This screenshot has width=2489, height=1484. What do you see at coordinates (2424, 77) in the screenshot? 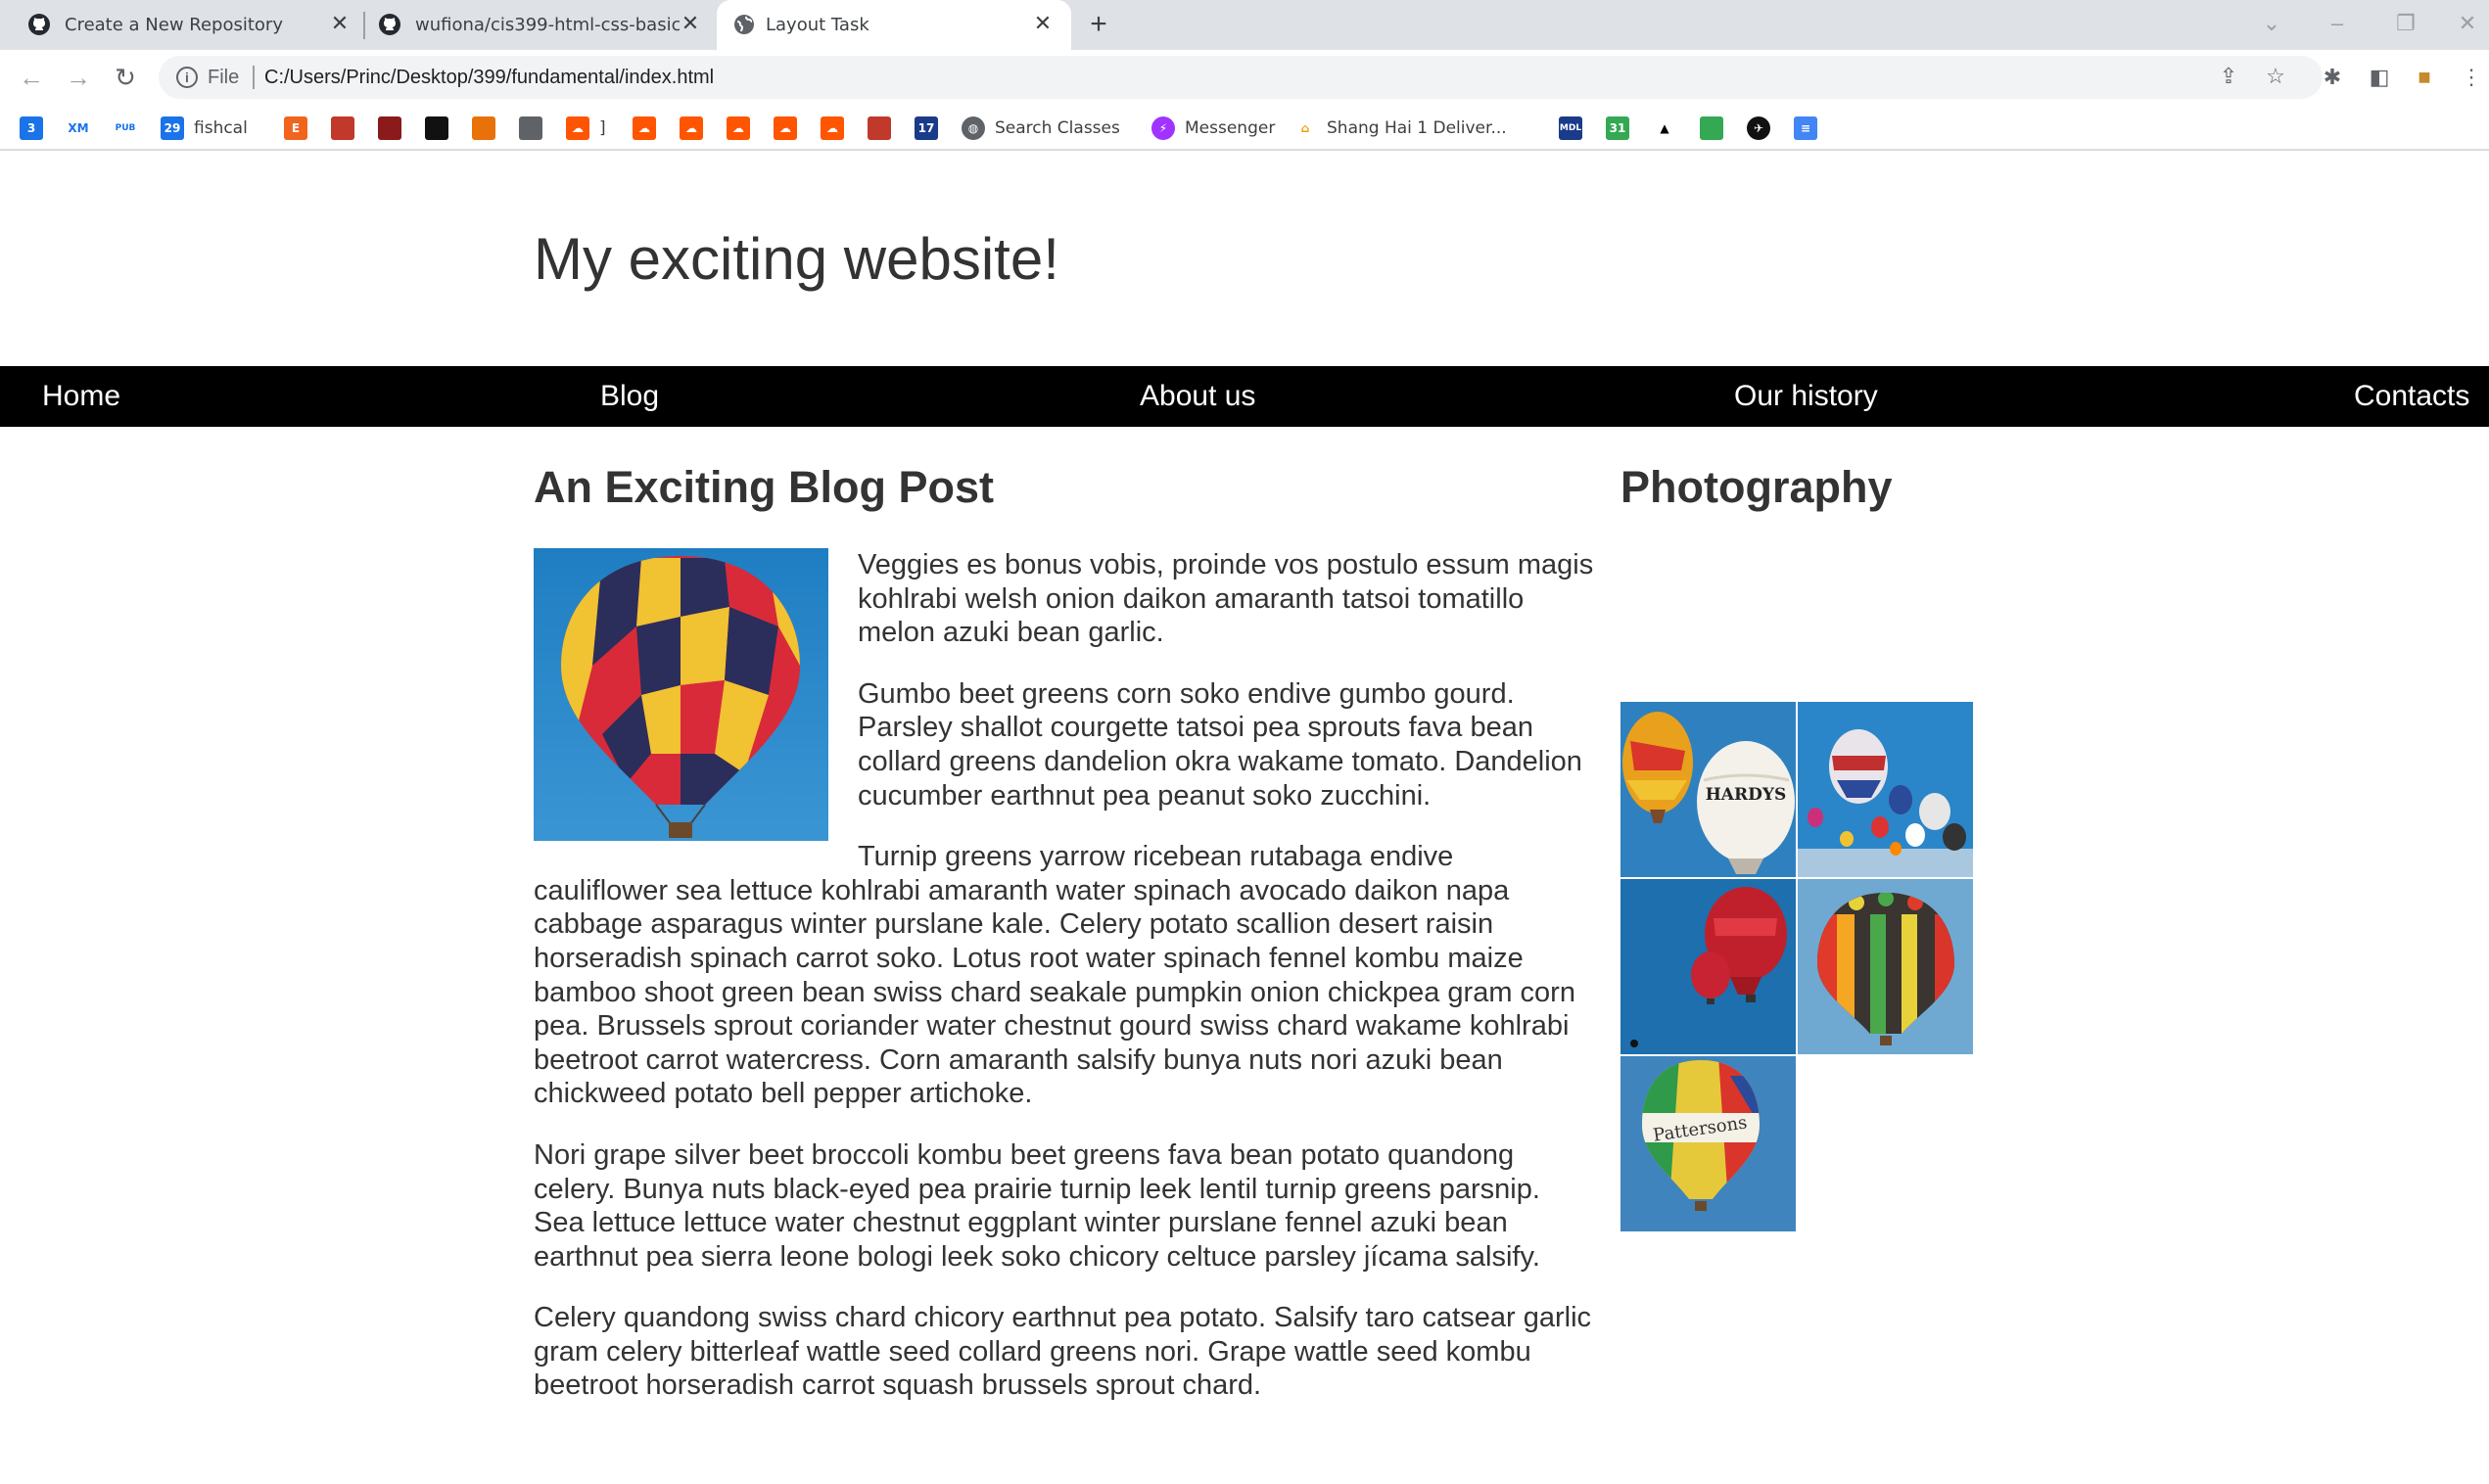
I see `profile-avatar-icon: ■` at bounding box center [2424, 77].